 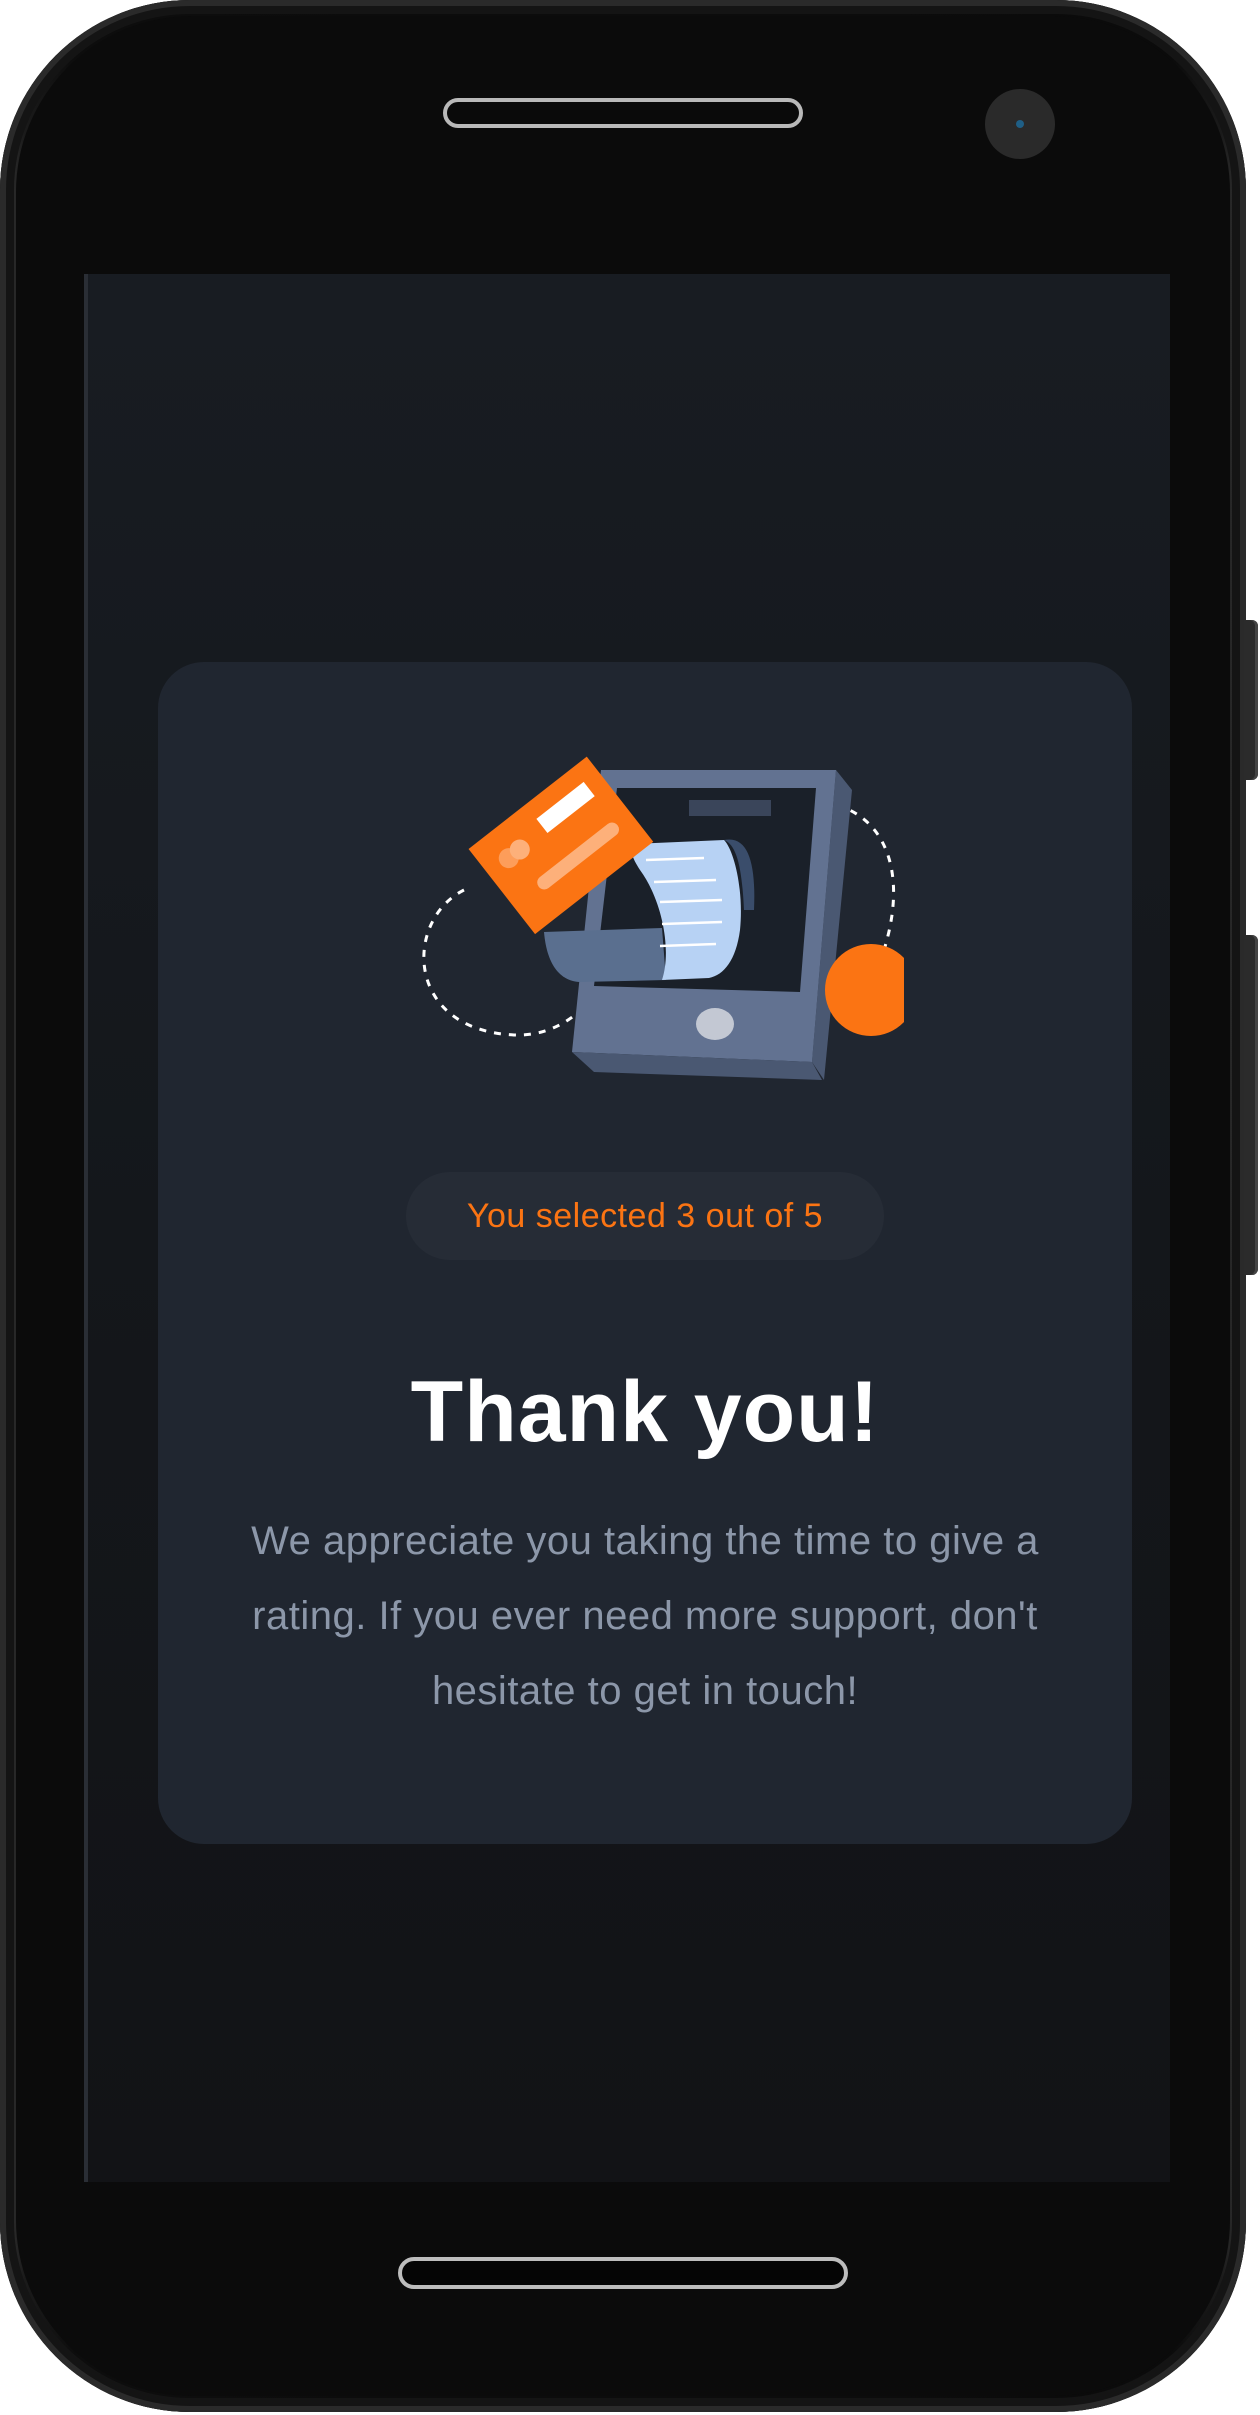 I want to click on phone-front-camera, so click(x=1020, y=124).